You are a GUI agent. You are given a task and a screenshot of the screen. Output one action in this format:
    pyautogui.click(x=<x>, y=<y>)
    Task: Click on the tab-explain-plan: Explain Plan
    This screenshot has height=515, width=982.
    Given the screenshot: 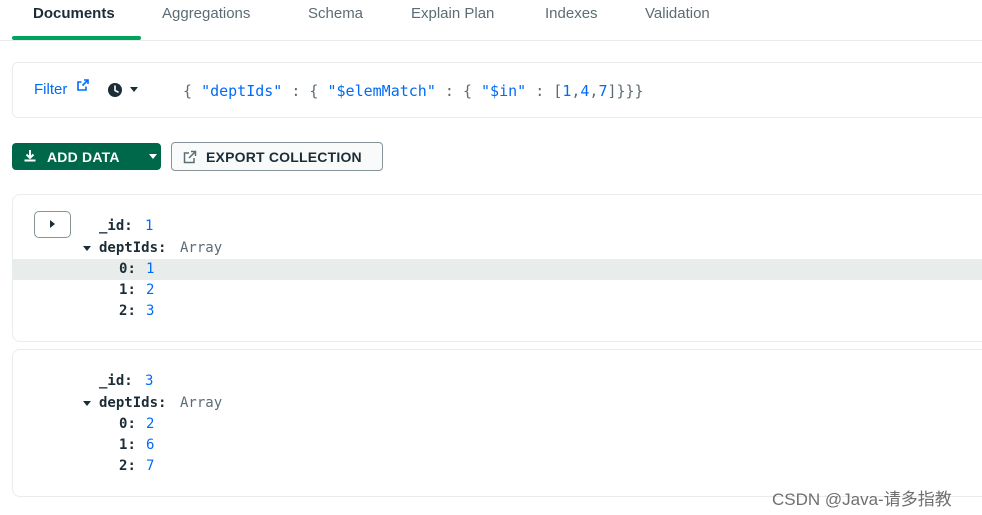 What is the action you would take?
    pyautogui.click(x=452, y=20)
    